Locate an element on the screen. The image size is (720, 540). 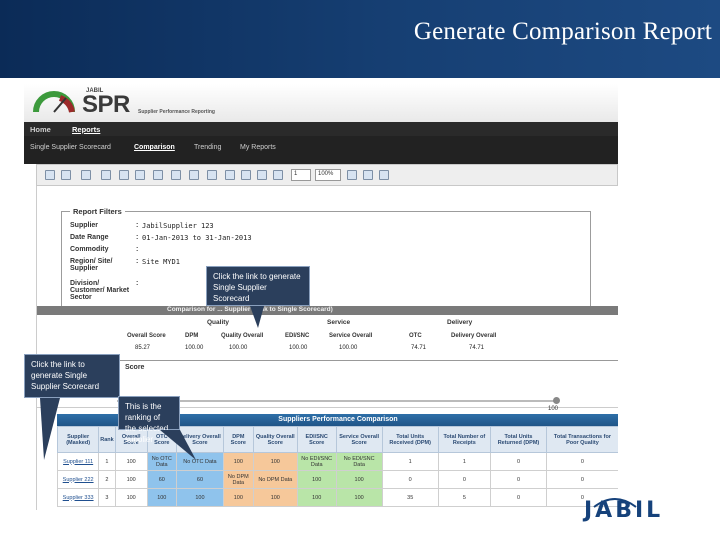
summary-header: OTC is located at coordinates (415, 336).